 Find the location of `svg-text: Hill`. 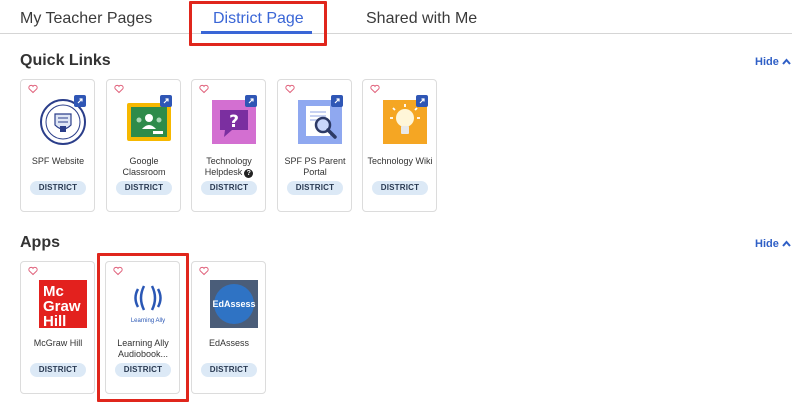

svg-text: Hill is located at coordinates (54, 320).